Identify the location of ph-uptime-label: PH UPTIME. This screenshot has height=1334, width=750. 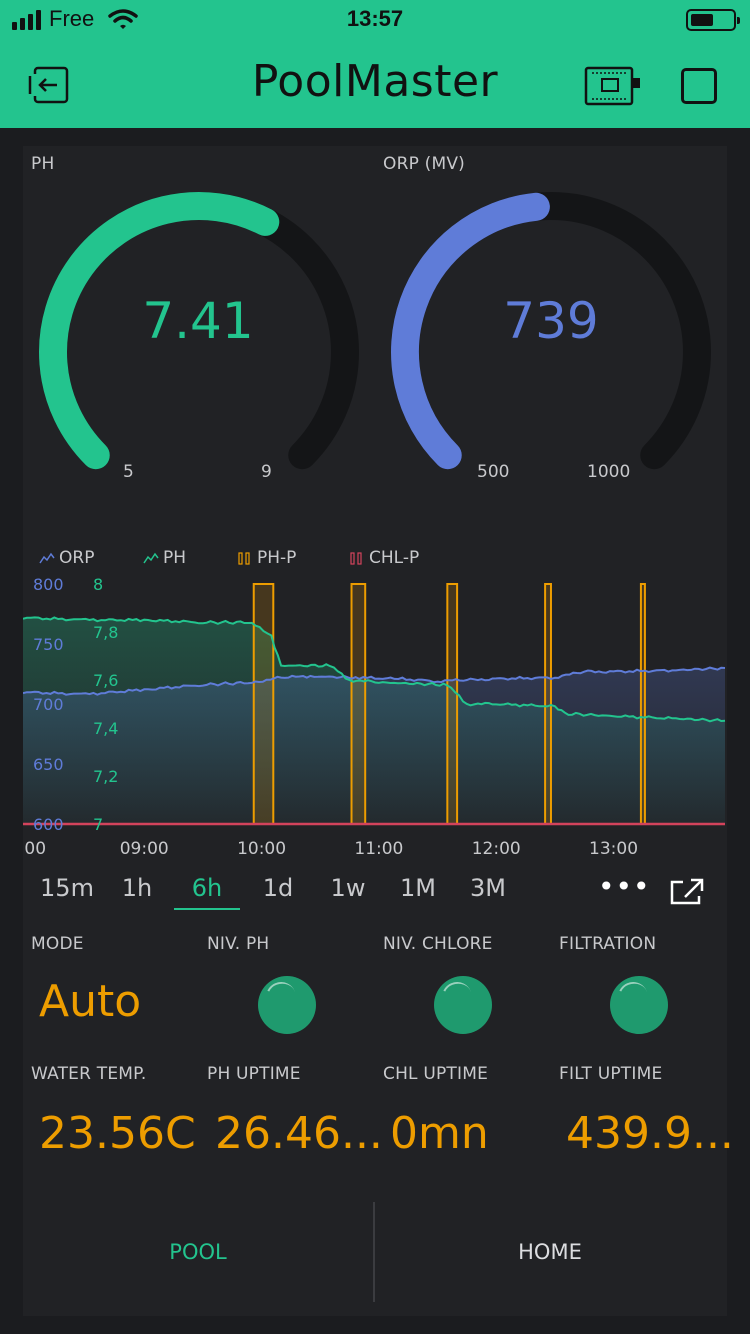
(254, 1074).